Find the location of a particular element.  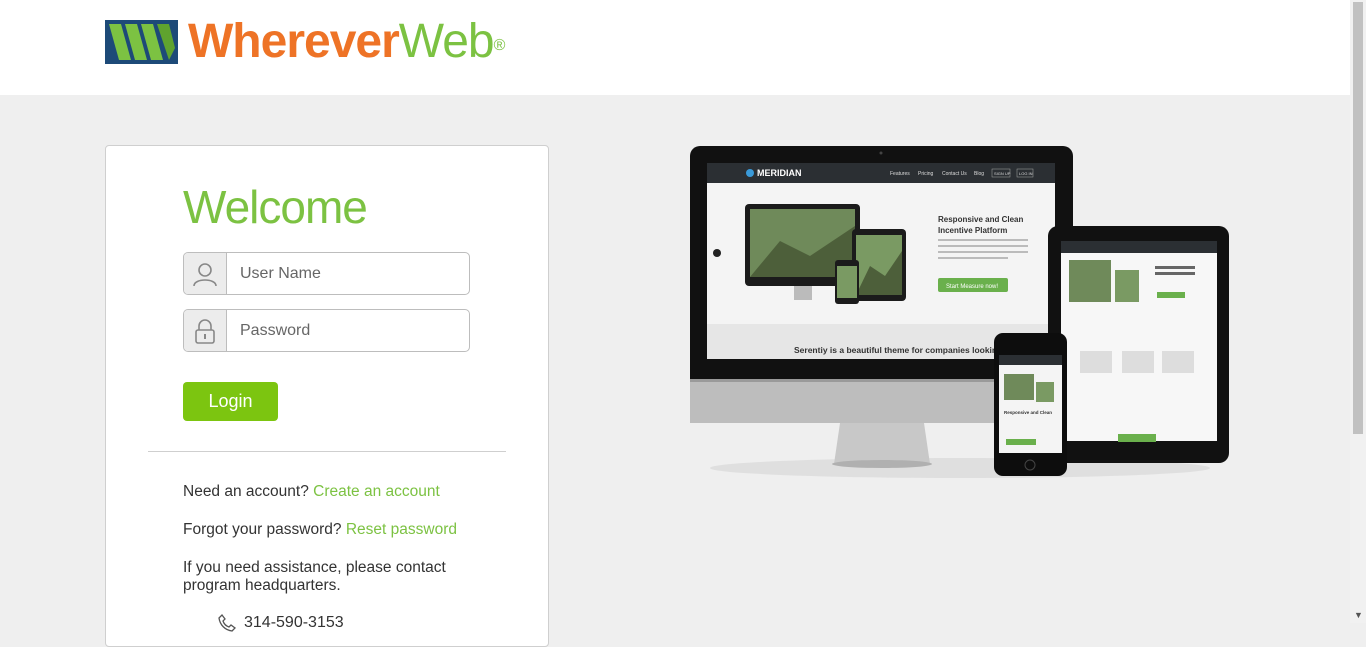

meridian-nav-blog: Blog is located at coordinates (979, 174).